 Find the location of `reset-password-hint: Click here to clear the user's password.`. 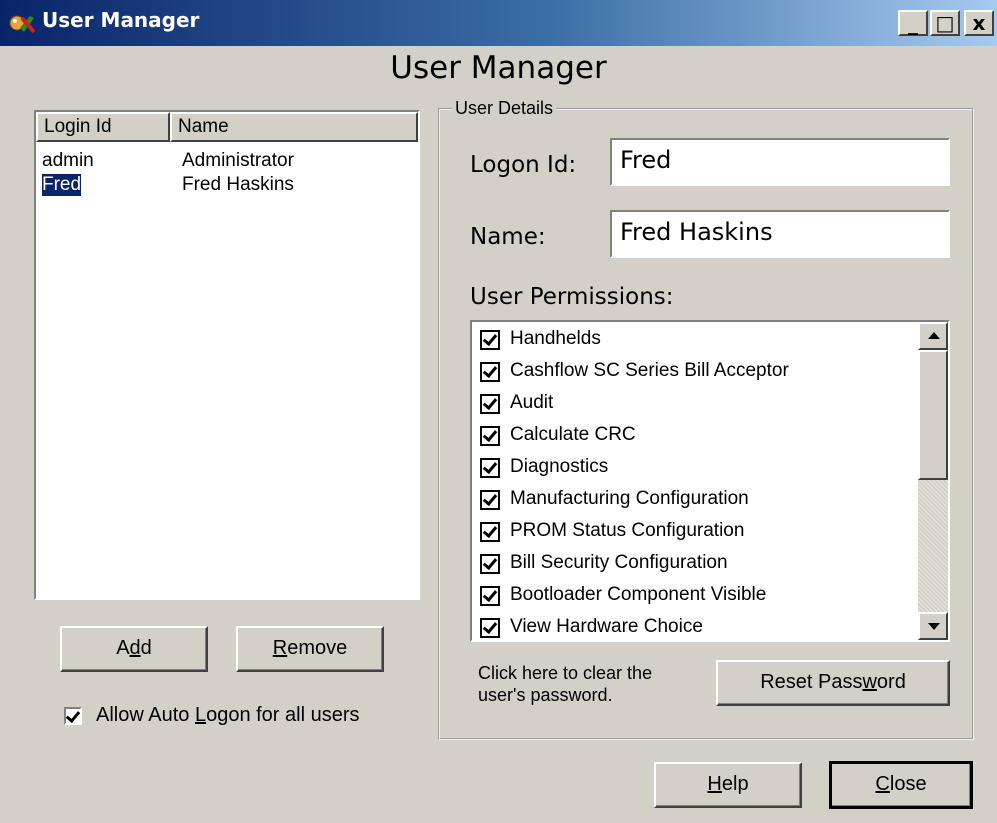

reset-password-hint: Click here to clear the user's password. is located at coordinates (565, 684).